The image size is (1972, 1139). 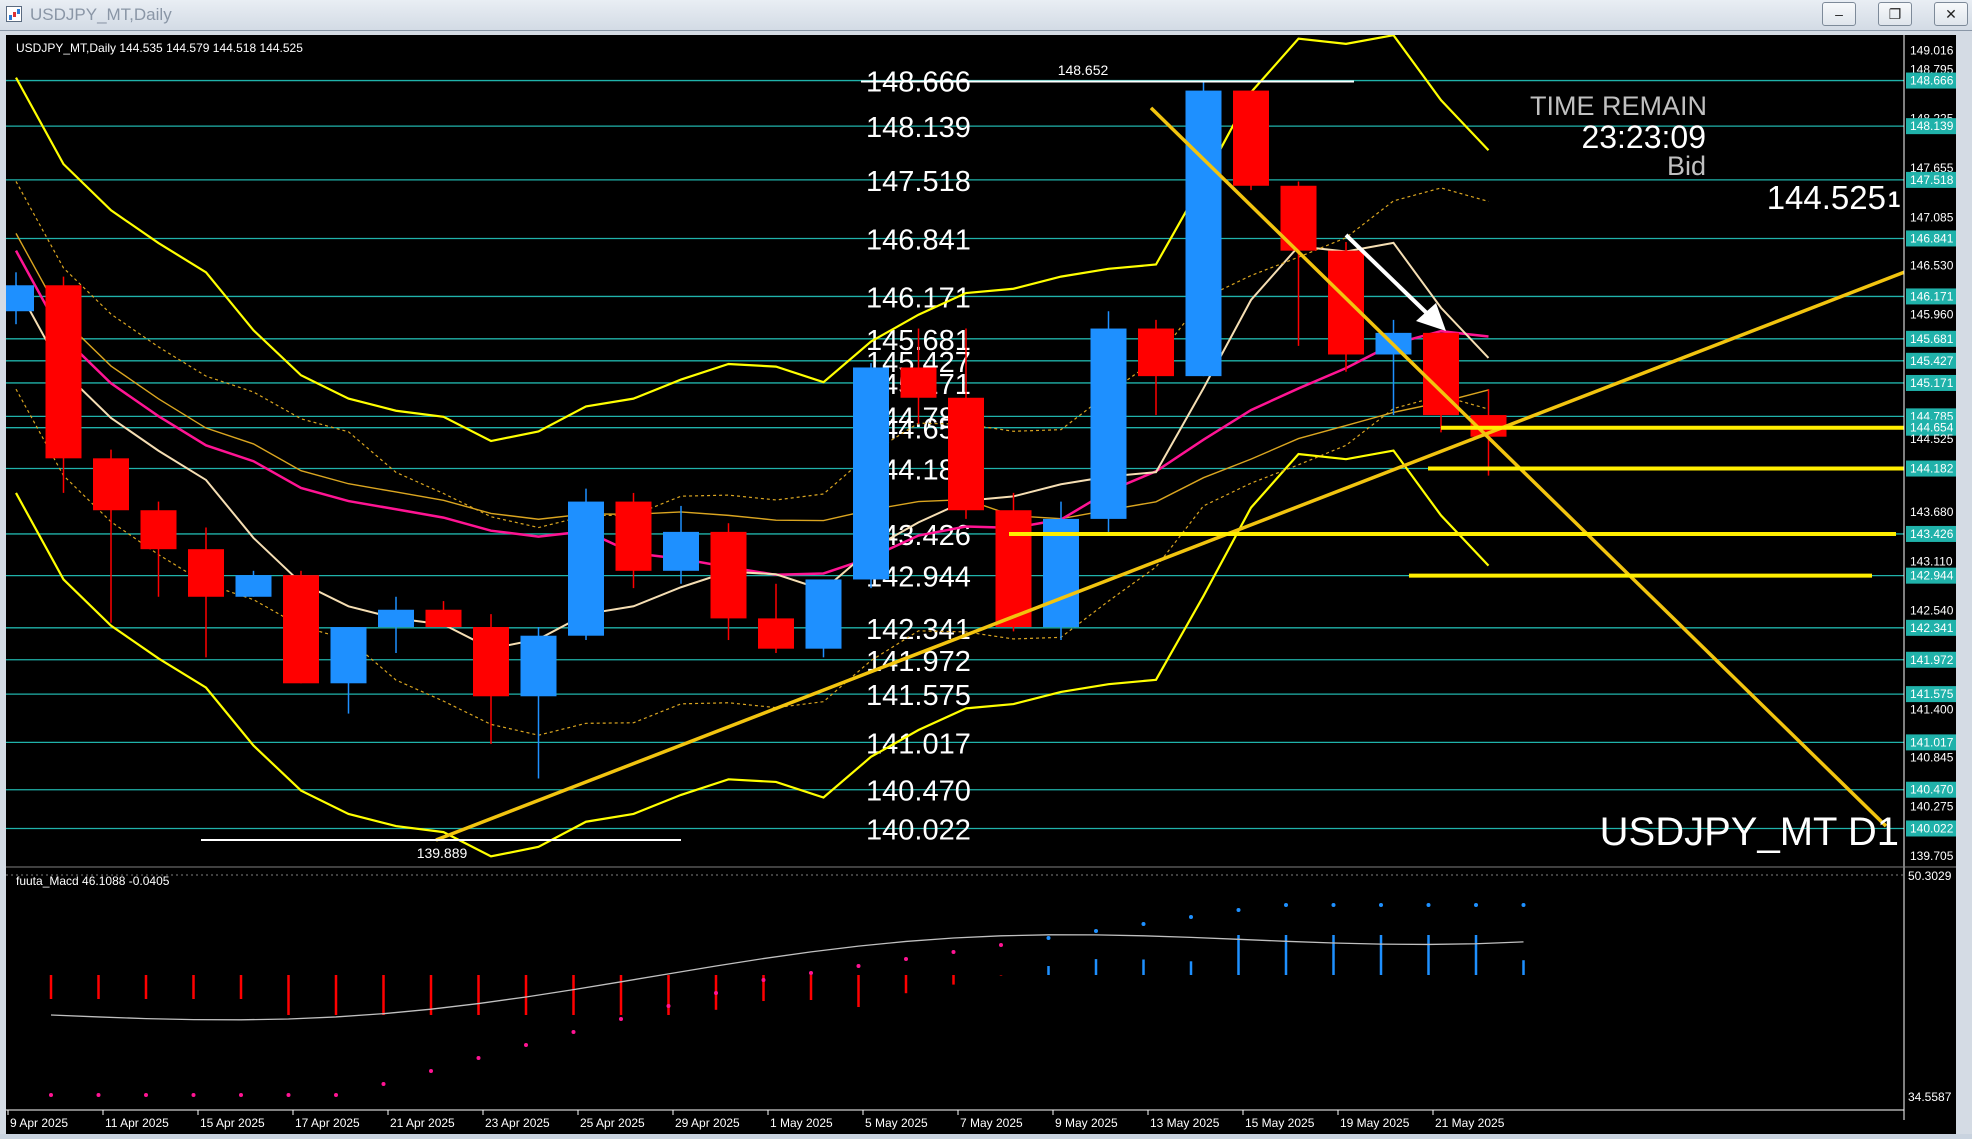 What do you see at coordinates (1951, 14) in the screenshot?
I see `close-button: ✕` at bounding box center [1951, 14].